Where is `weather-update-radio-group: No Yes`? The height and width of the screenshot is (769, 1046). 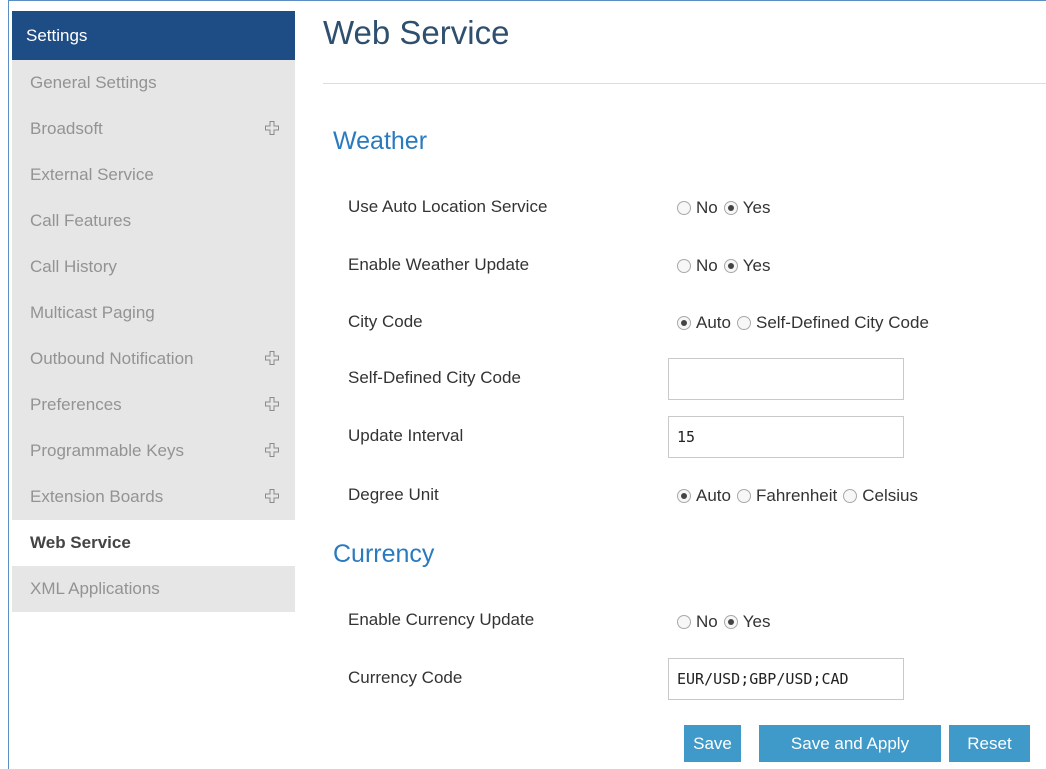 weather-update-radio-group: No Yes is located at coordinates (726, 266).